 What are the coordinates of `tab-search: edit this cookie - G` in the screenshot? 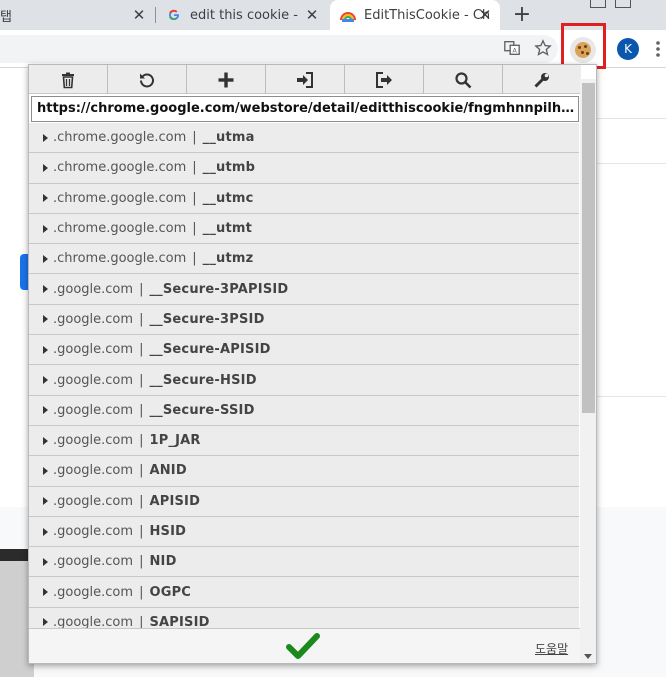 It's located at (233, 15).